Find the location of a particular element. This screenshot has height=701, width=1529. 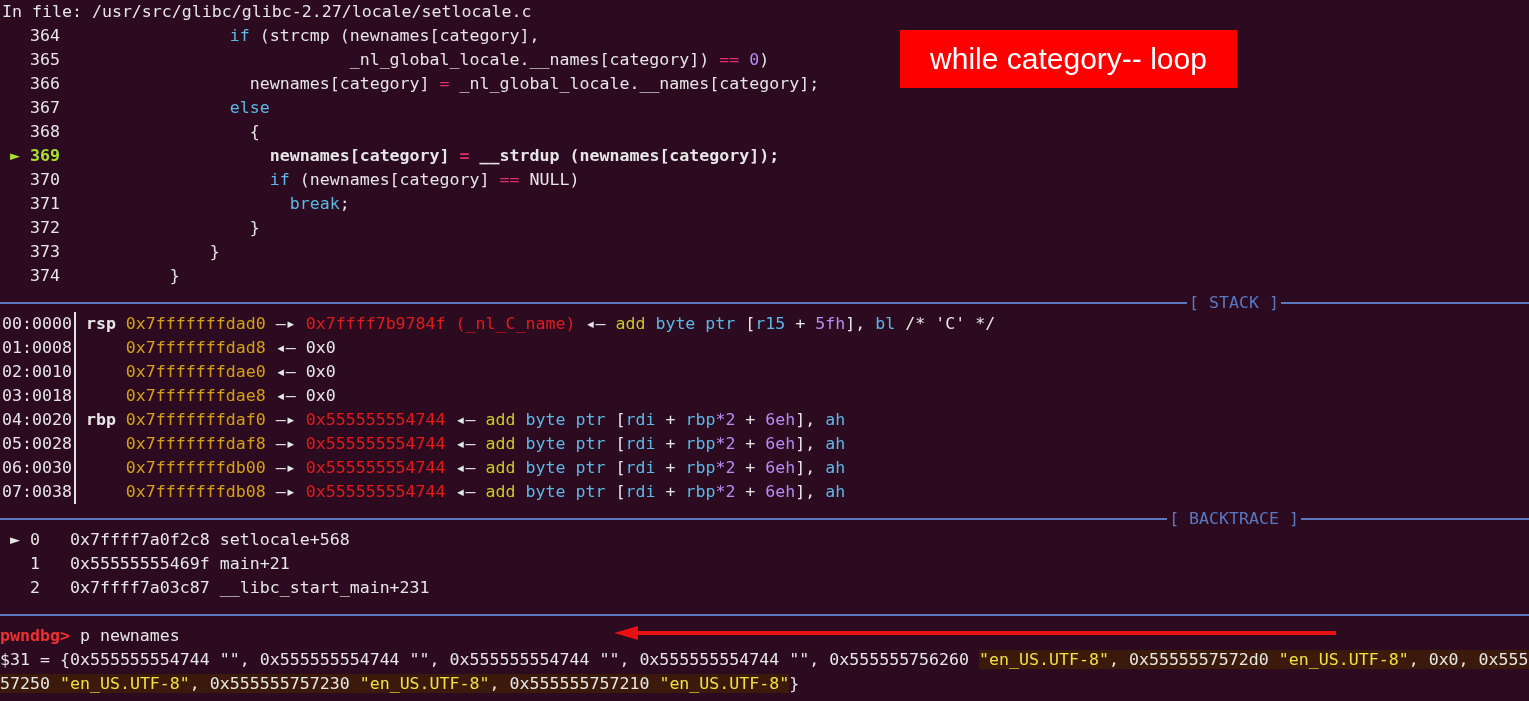

stack-offset: 00:0000 is located at coordinates (35, 324).